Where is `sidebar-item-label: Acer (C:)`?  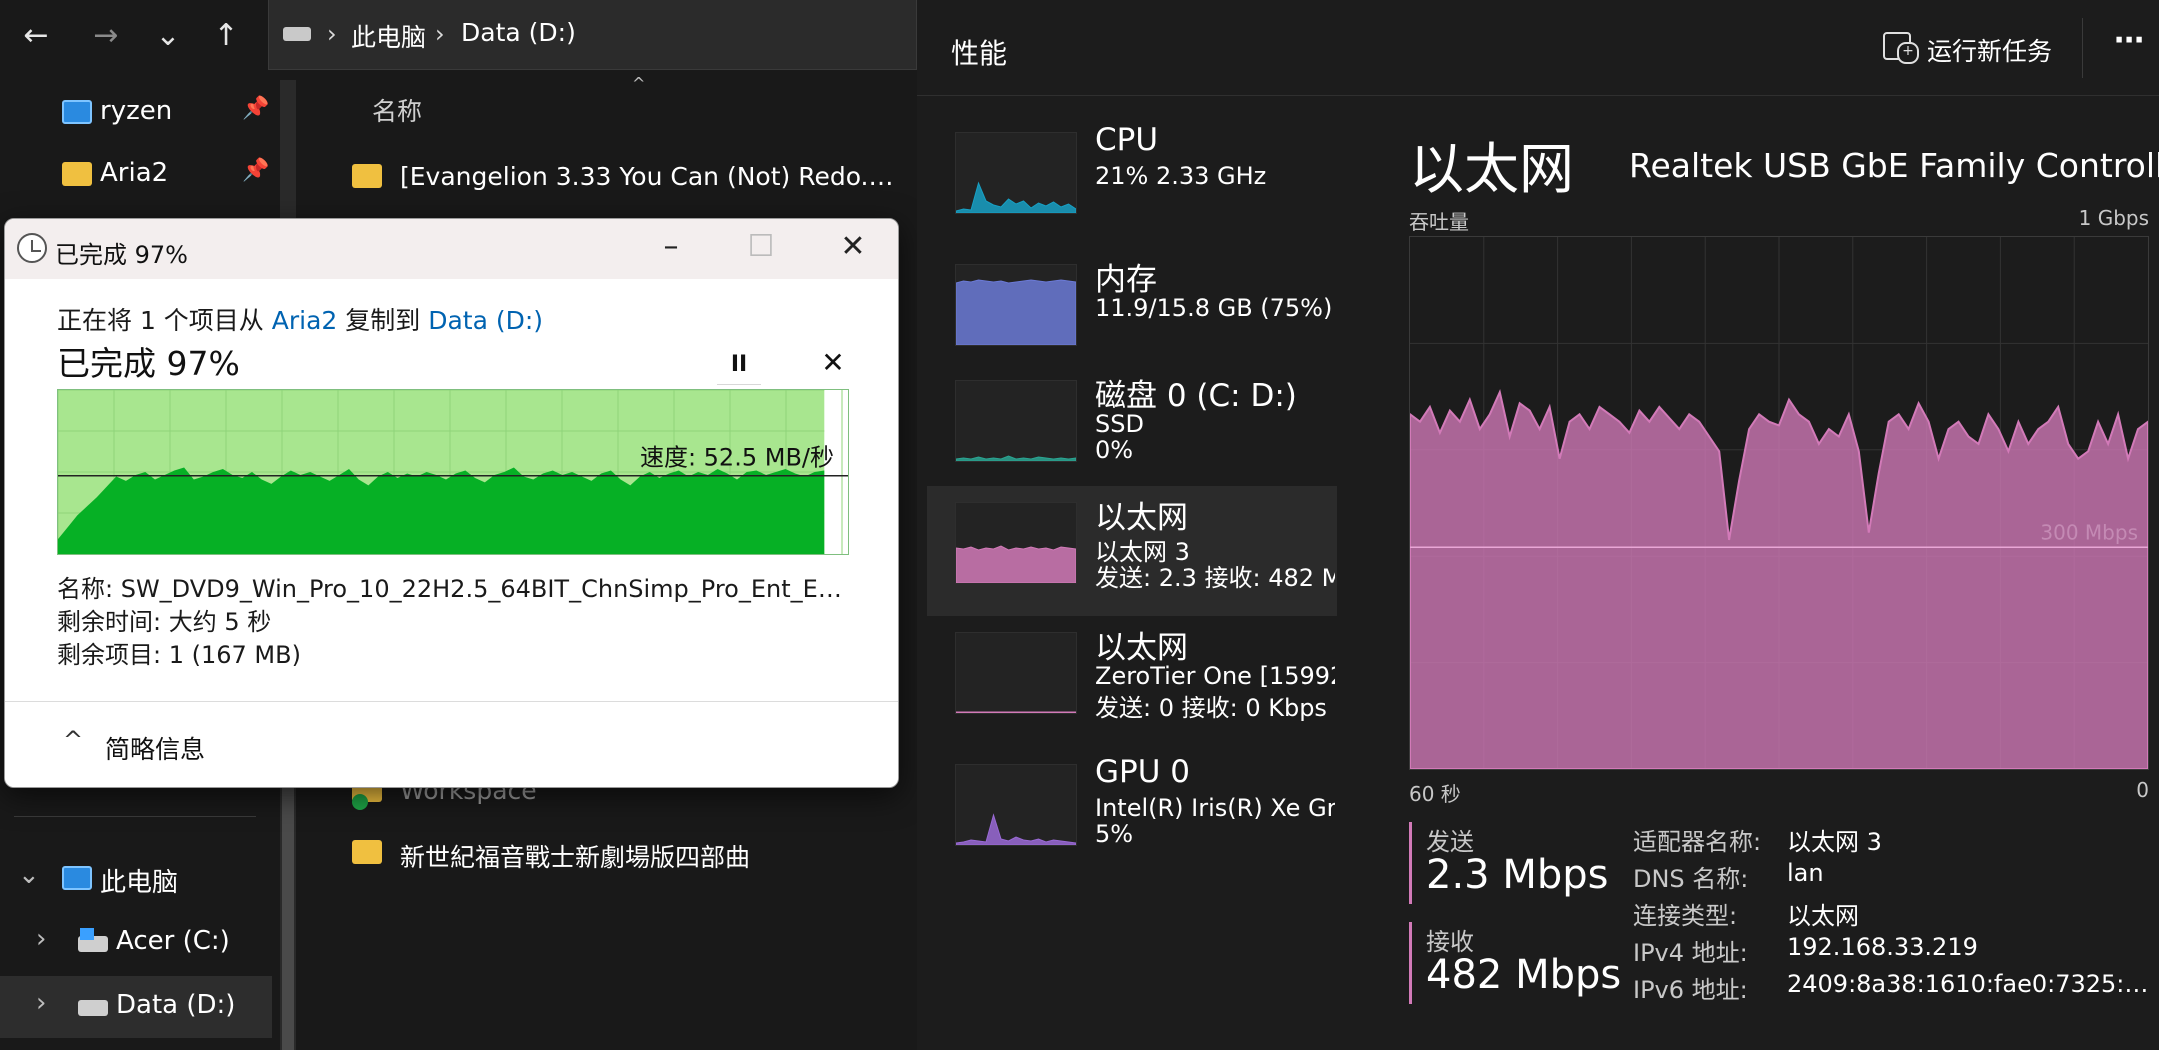 sidebar-item-label: Acer (C:) is located at coordinates (173, 941).